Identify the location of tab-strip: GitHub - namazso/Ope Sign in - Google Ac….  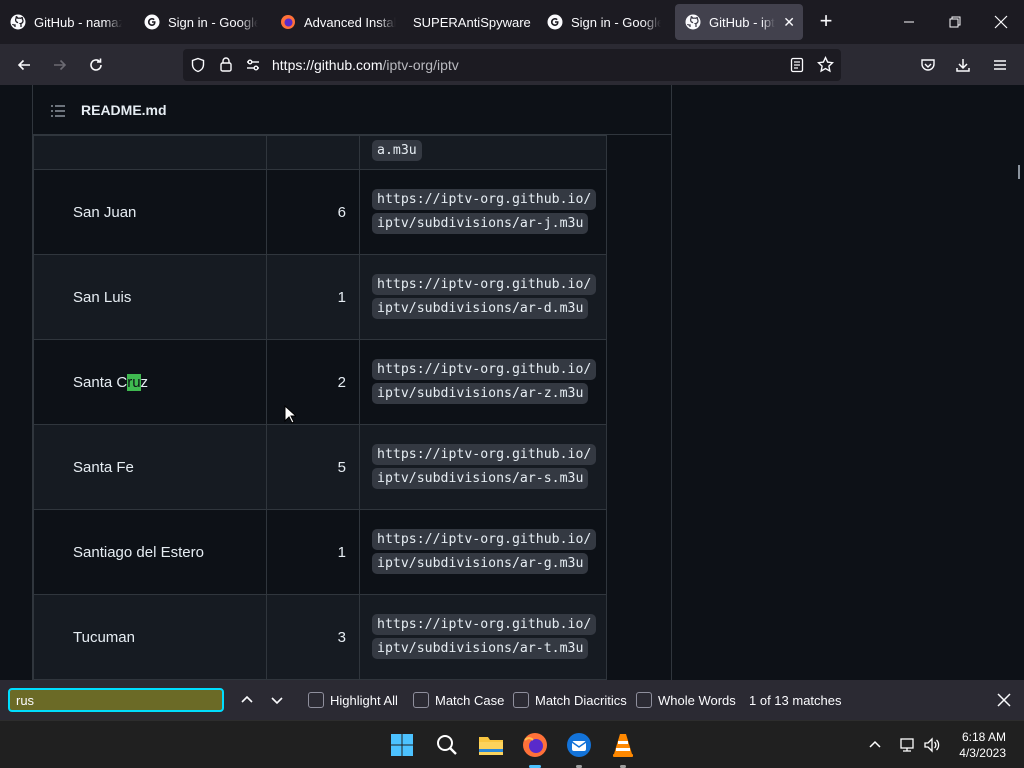
(512, 22).